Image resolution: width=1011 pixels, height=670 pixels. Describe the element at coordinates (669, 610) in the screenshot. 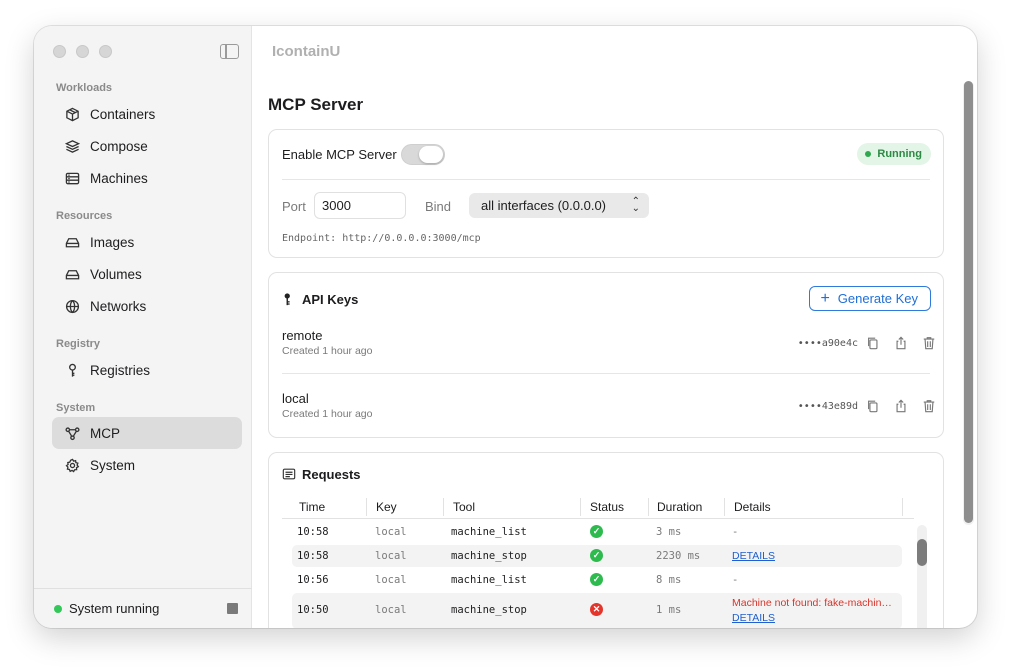

I see `cell-duration: 1 ms` at that location.